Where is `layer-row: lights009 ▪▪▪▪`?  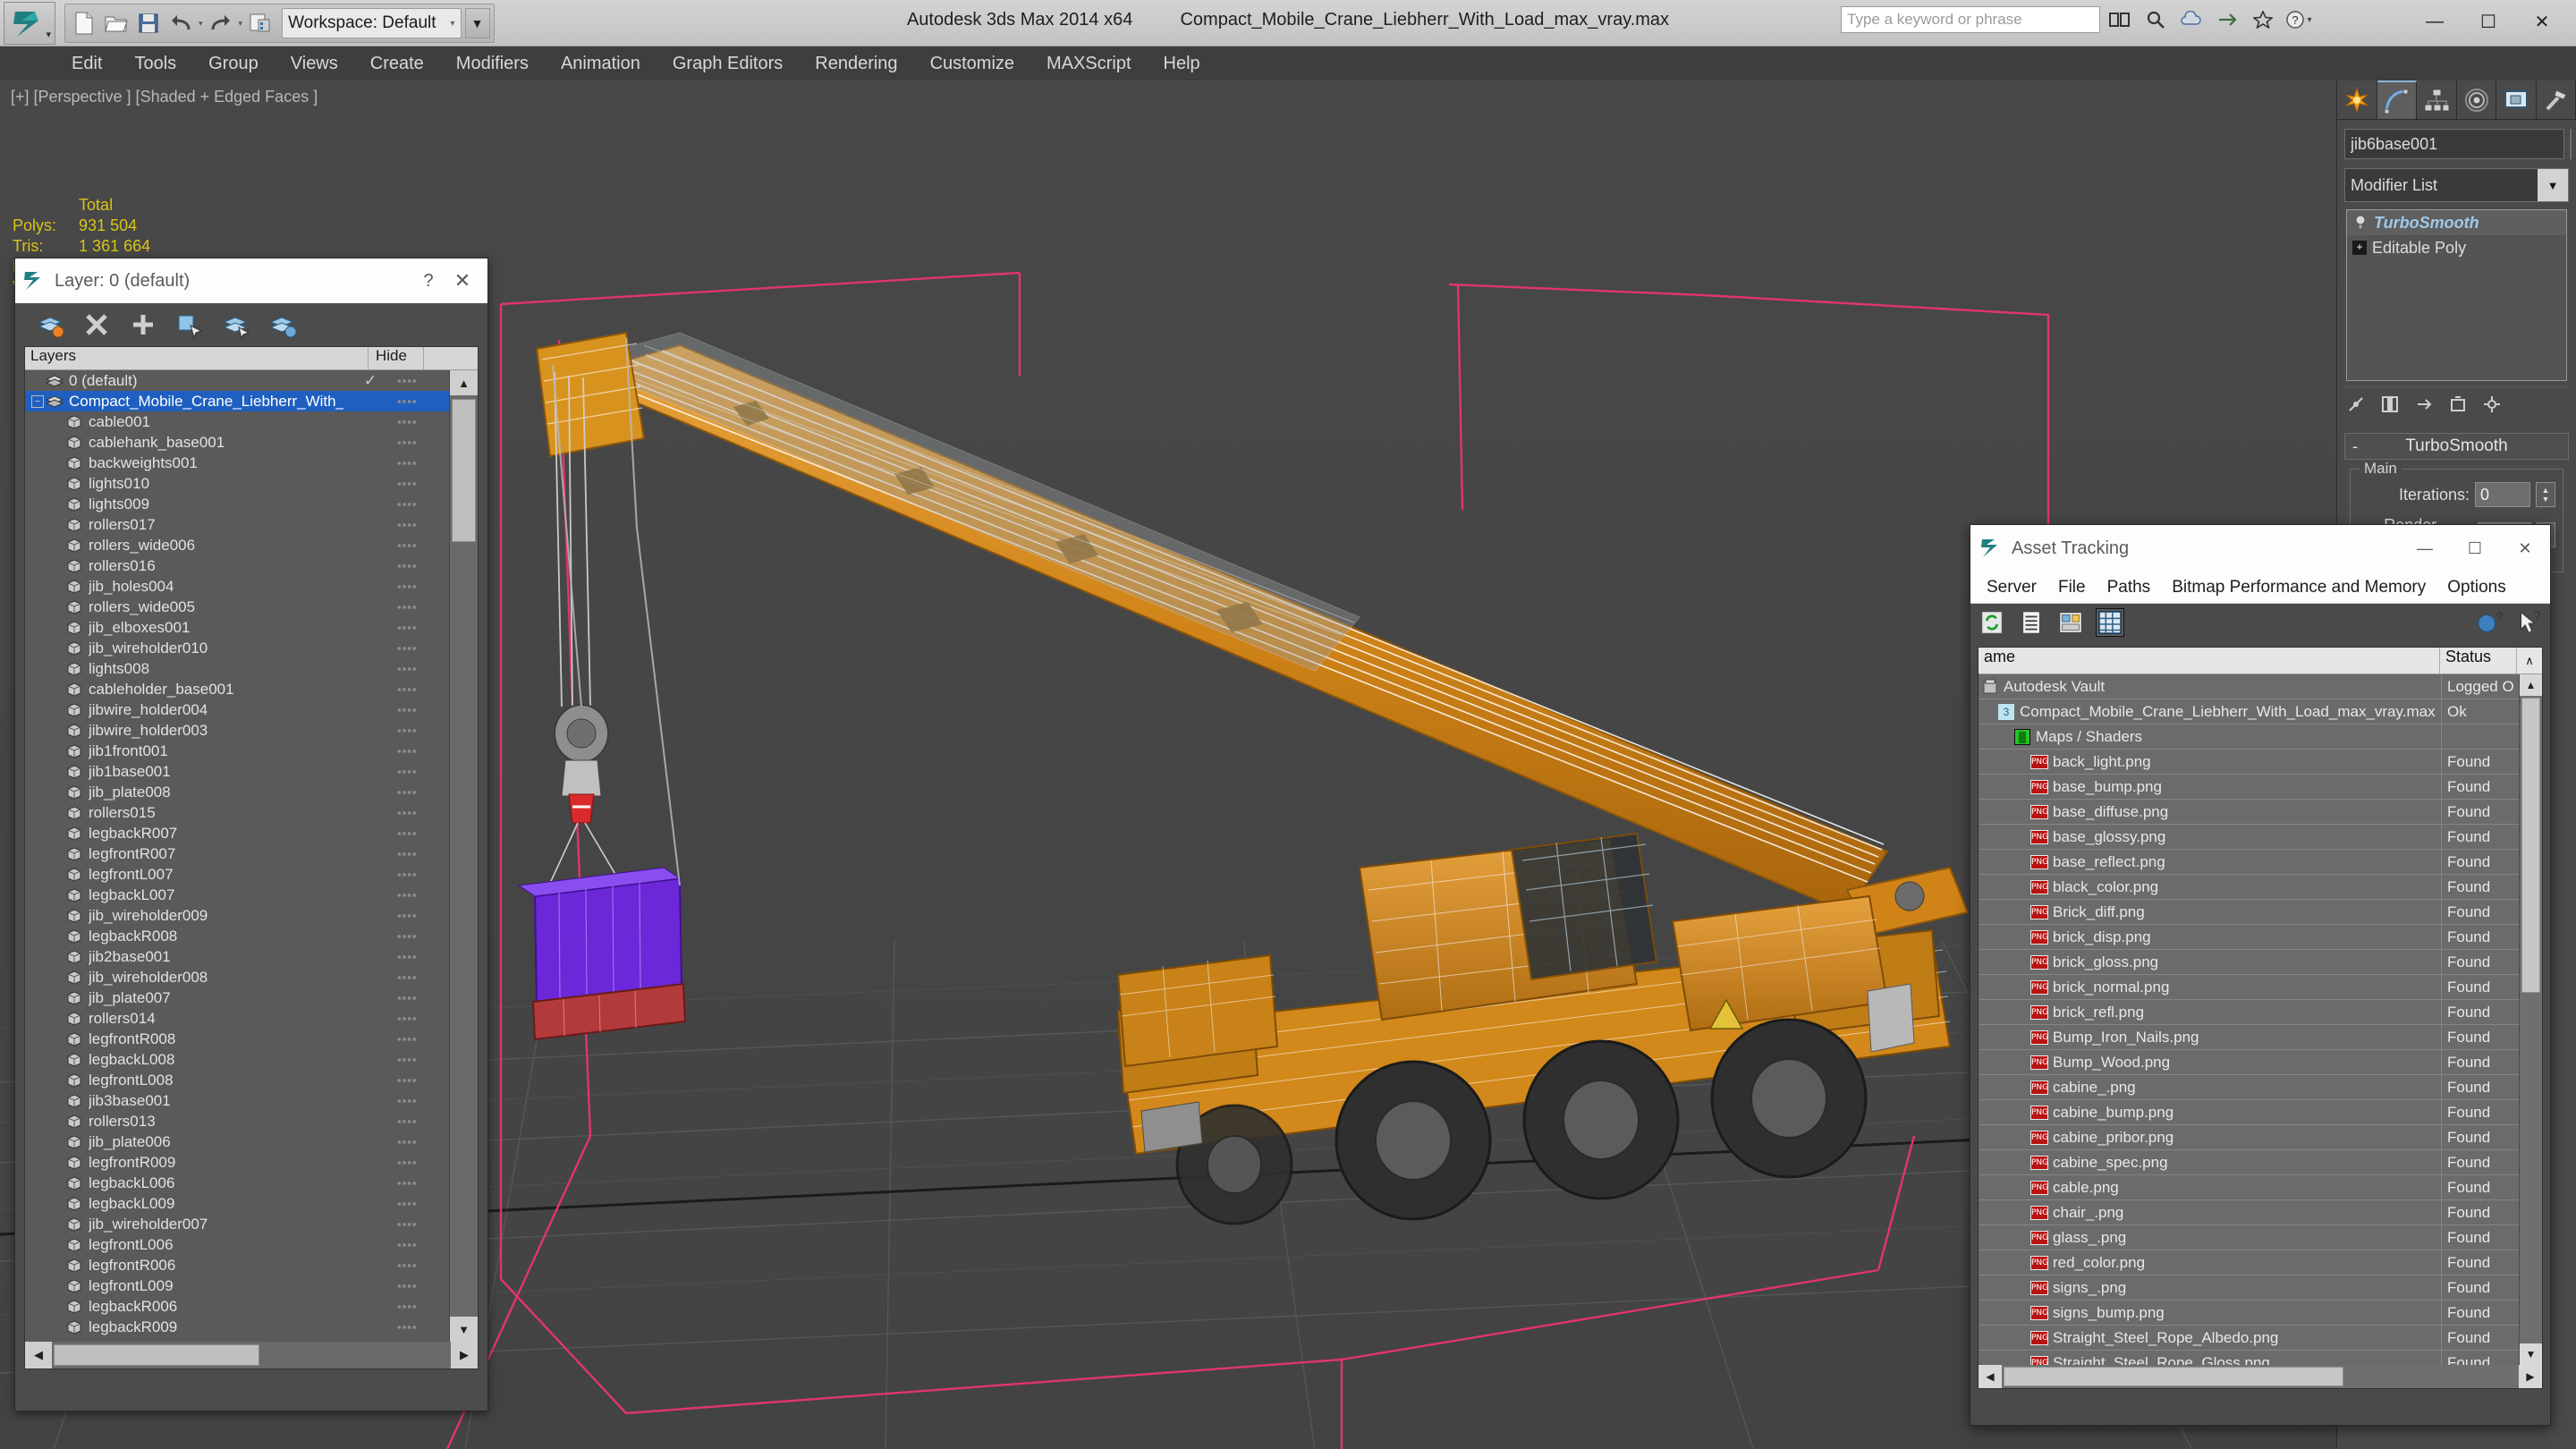
layer-row: lights009 ▪▪▪▪ is located at coordinates (237, 504).